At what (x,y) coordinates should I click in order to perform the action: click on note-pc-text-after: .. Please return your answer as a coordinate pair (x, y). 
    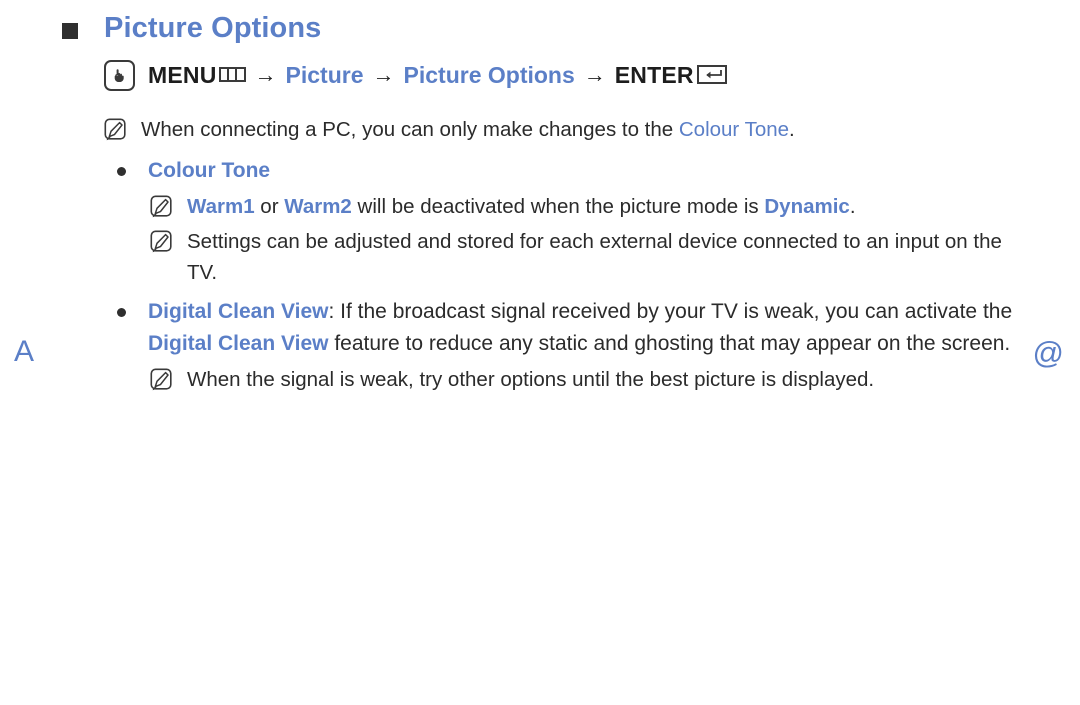
    Looking at the image, I should click on (792, 129).